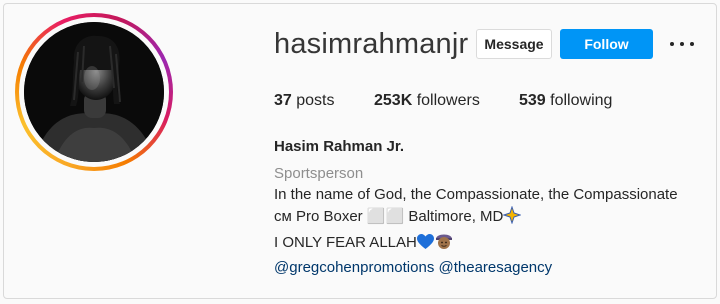 The width and height of the screenshot is (720, 304). I want to click on followers-stat: 253K followers, so click(427, 101).